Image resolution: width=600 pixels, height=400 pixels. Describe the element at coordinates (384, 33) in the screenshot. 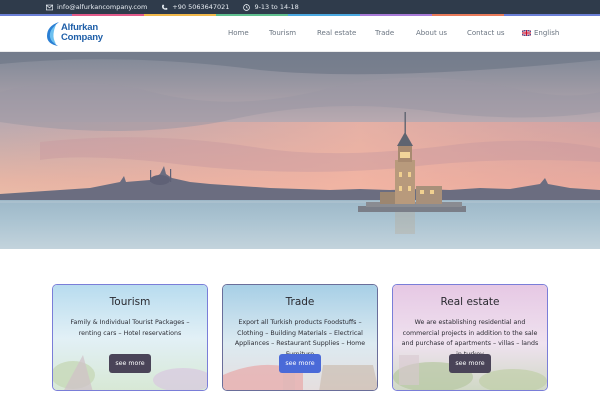

I see `nav-trade: Trade` at that location.